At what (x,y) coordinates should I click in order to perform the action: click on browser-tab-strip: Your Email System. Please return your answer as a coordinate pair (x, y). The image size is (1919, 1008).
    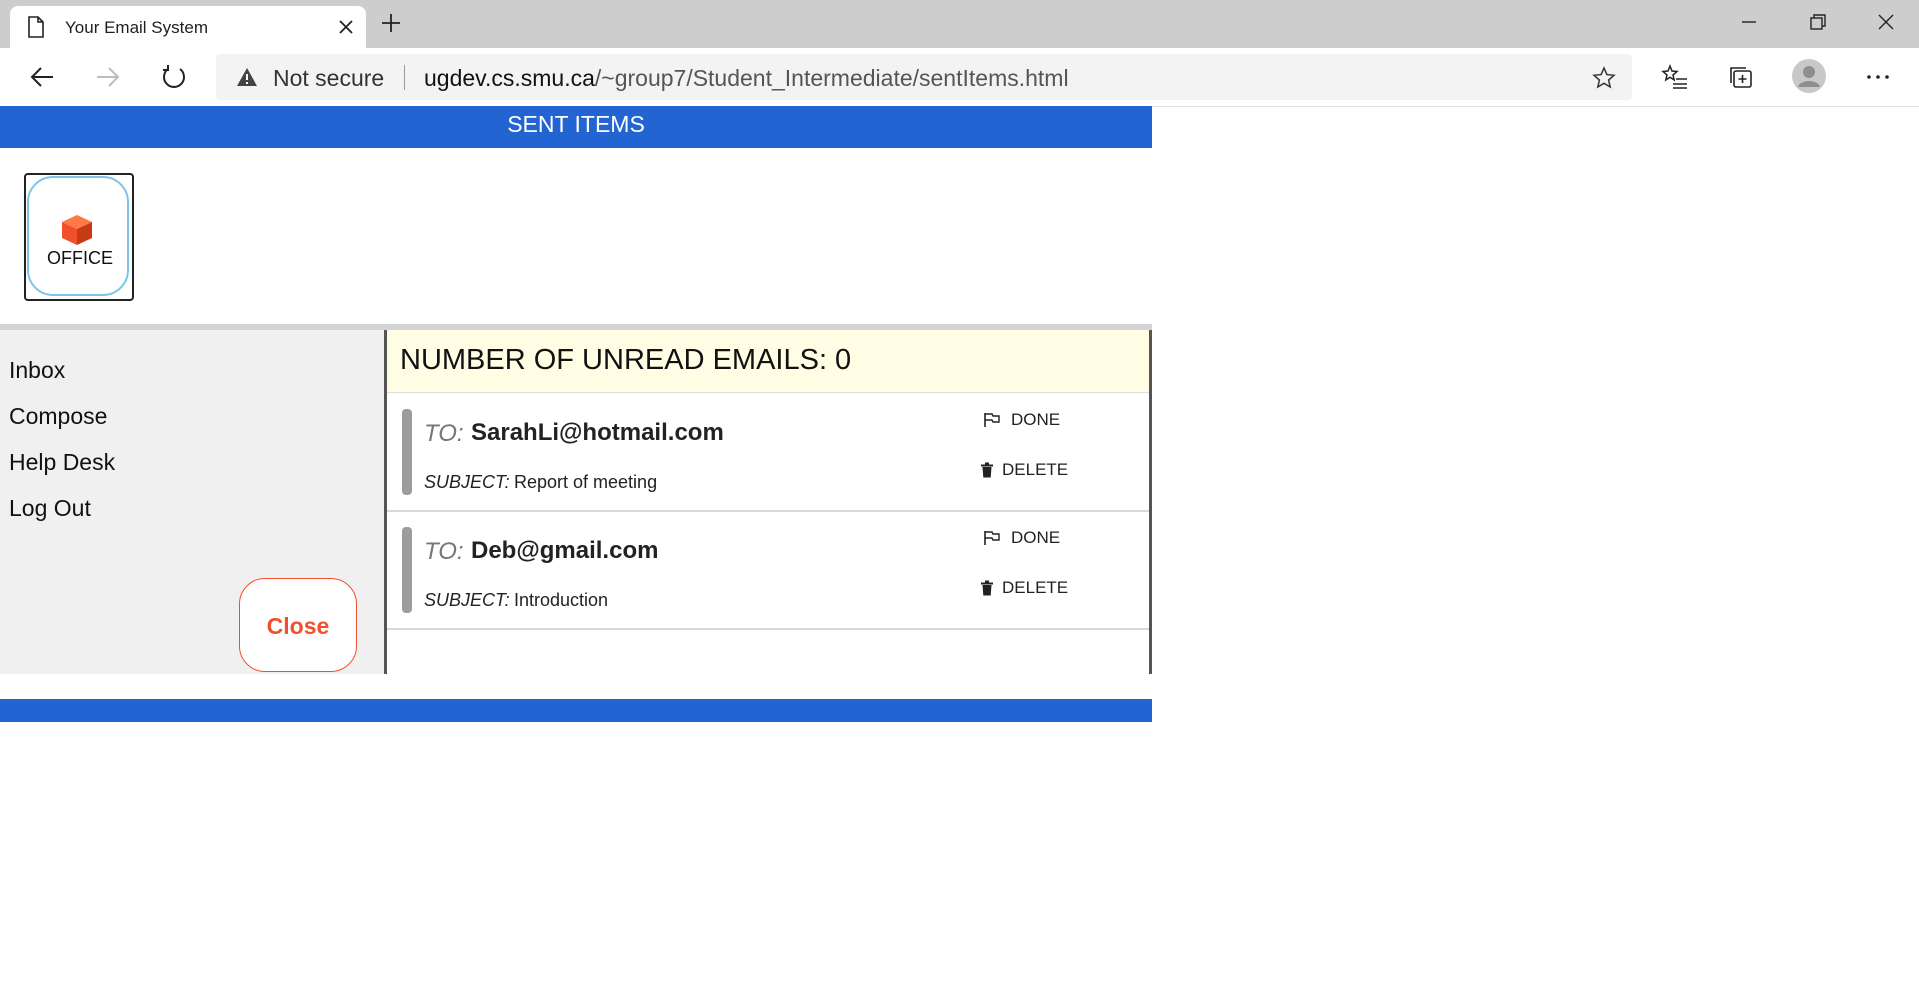
    Looking at the image, I should click on (959, 24).